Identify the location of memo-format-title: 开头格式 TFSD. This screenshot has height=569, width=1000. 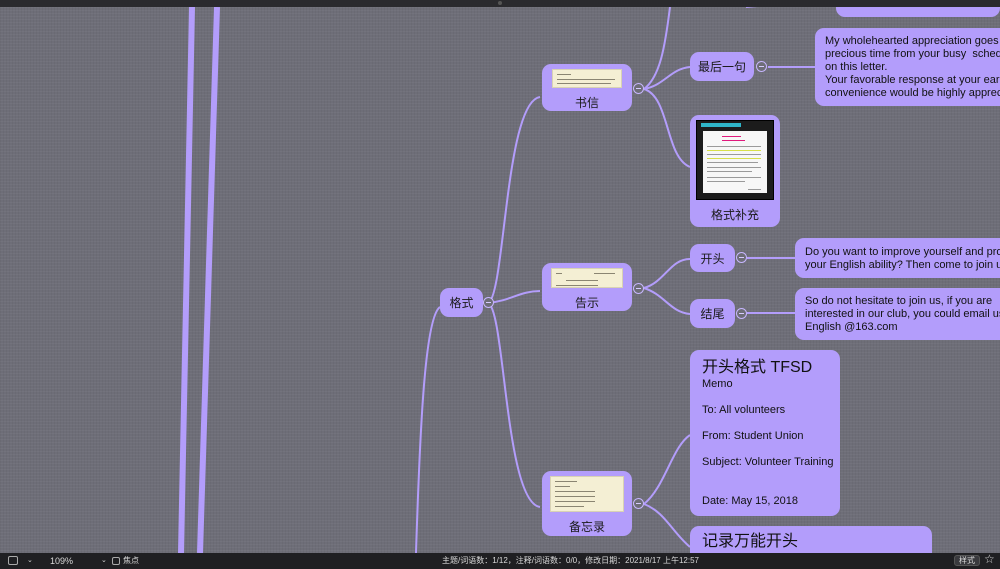
(757, 367).